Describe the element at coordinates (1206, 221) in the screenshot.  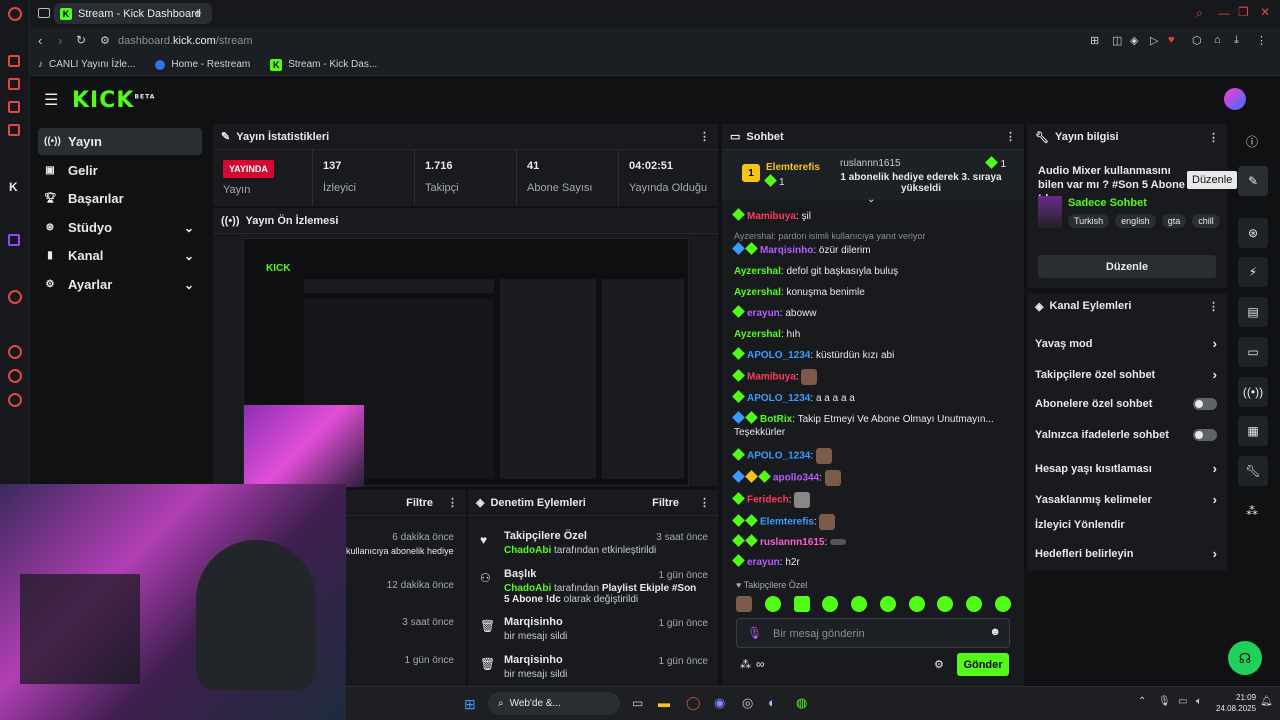
I see `tag: chill` at that location.